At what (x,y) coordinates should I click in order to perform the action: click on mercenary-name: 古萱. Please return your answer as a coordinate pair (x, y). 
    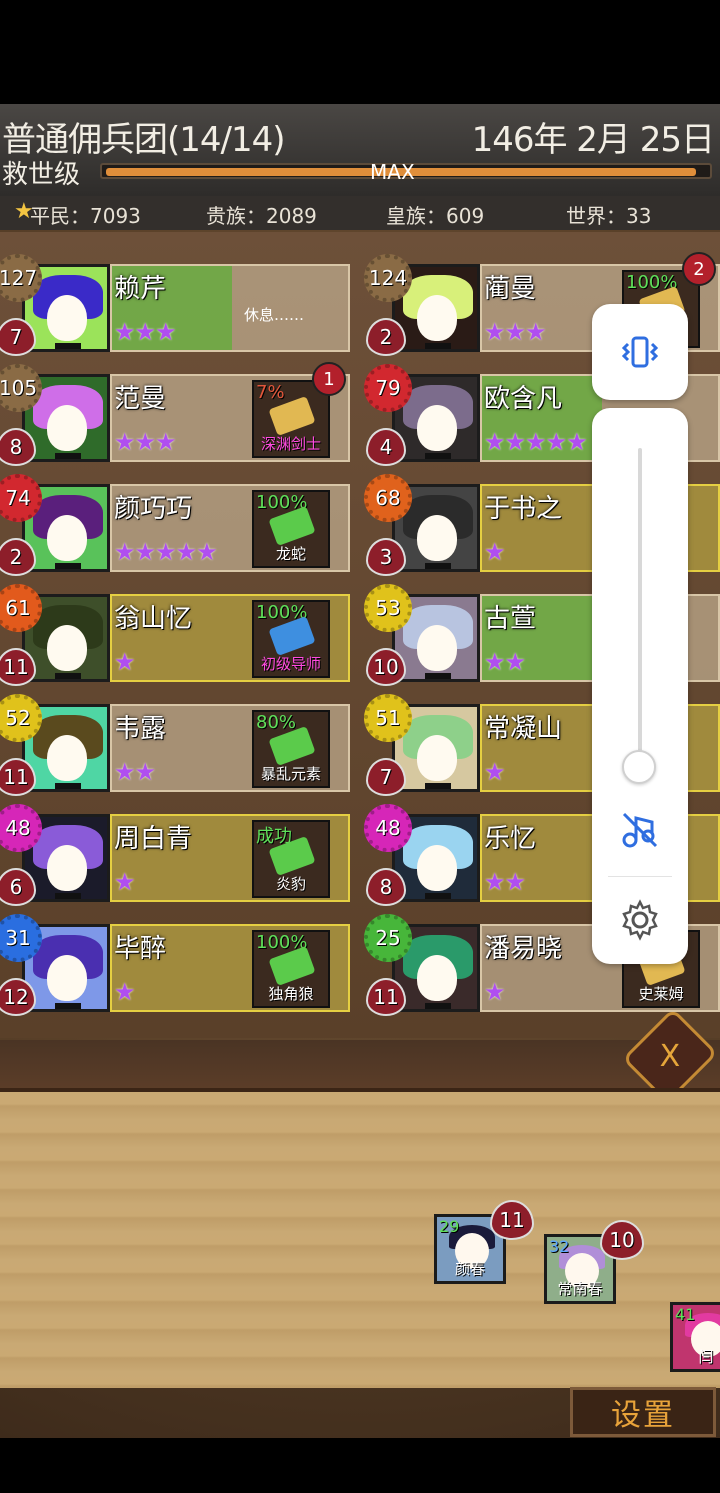
    Looking at the image, I should click on (510, 619).